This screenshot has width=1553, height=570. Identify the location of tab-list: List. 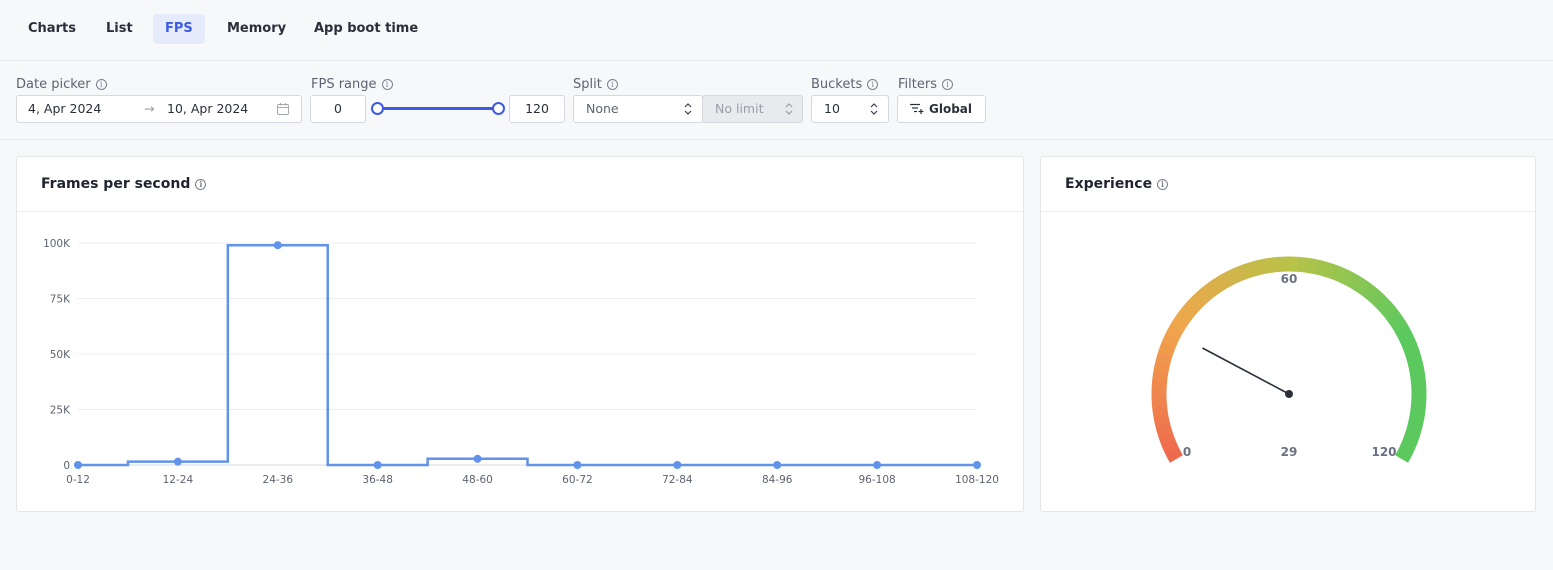
(119, 29).